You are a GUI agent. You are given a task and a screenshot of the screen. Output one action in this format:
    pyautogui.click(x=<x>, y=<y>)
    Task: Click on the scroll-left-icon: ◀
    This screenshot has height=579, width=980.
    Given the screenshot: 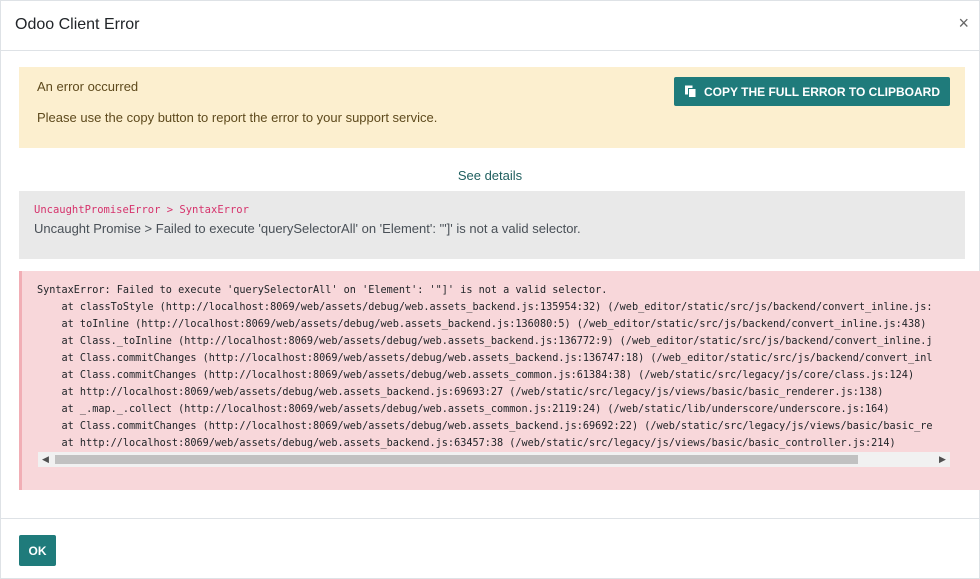 What is the action you would take?
    pyautogui.click(x=45, y=459)
    